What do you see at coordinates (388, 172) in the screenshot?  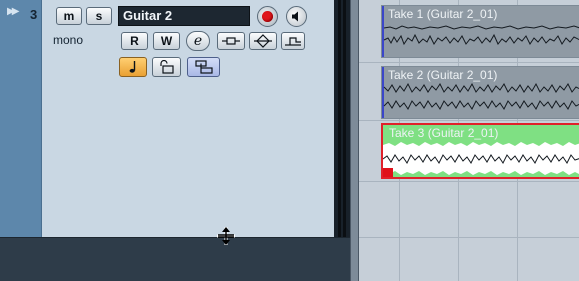 I see `take-selection-marker` at bounding box center [388, 172].